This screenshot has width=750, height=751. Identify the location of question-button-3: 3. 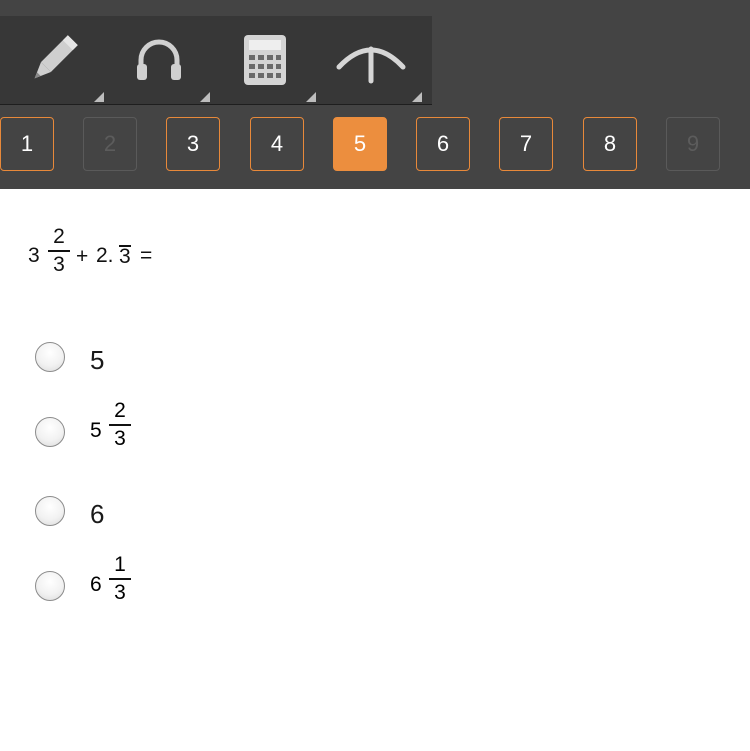
(193, 144).